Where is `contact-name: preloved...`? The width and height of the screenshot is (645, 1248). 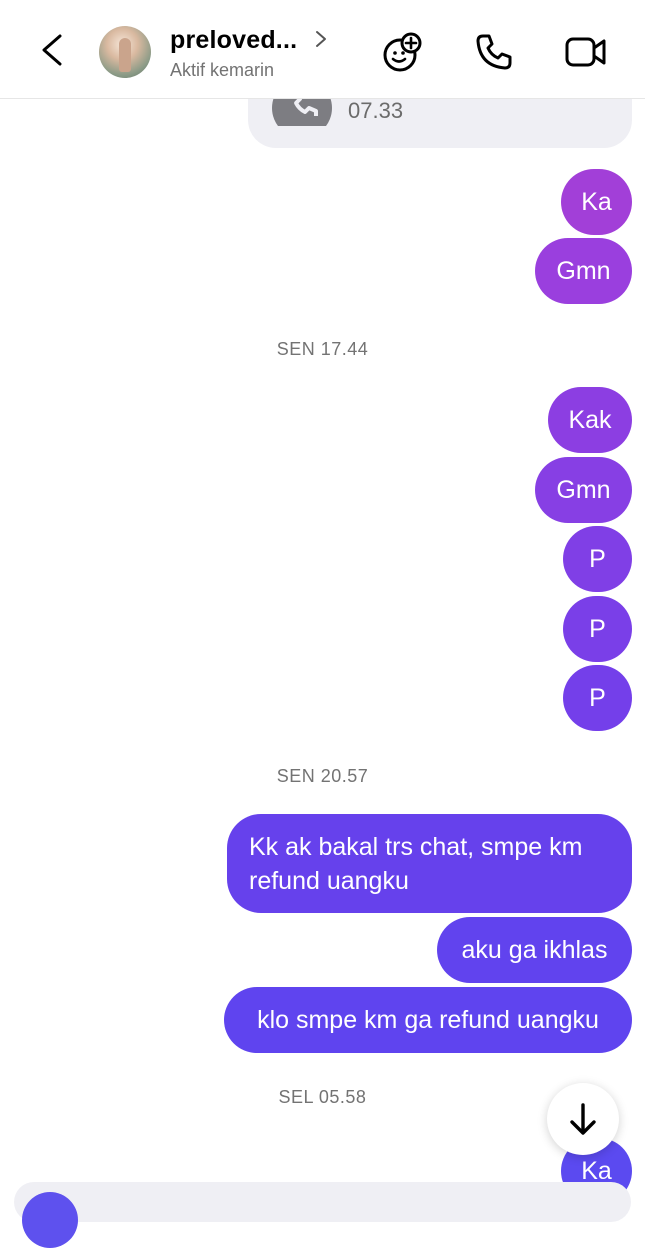
contact-name: preloved... is located at coordinates (233, 40).